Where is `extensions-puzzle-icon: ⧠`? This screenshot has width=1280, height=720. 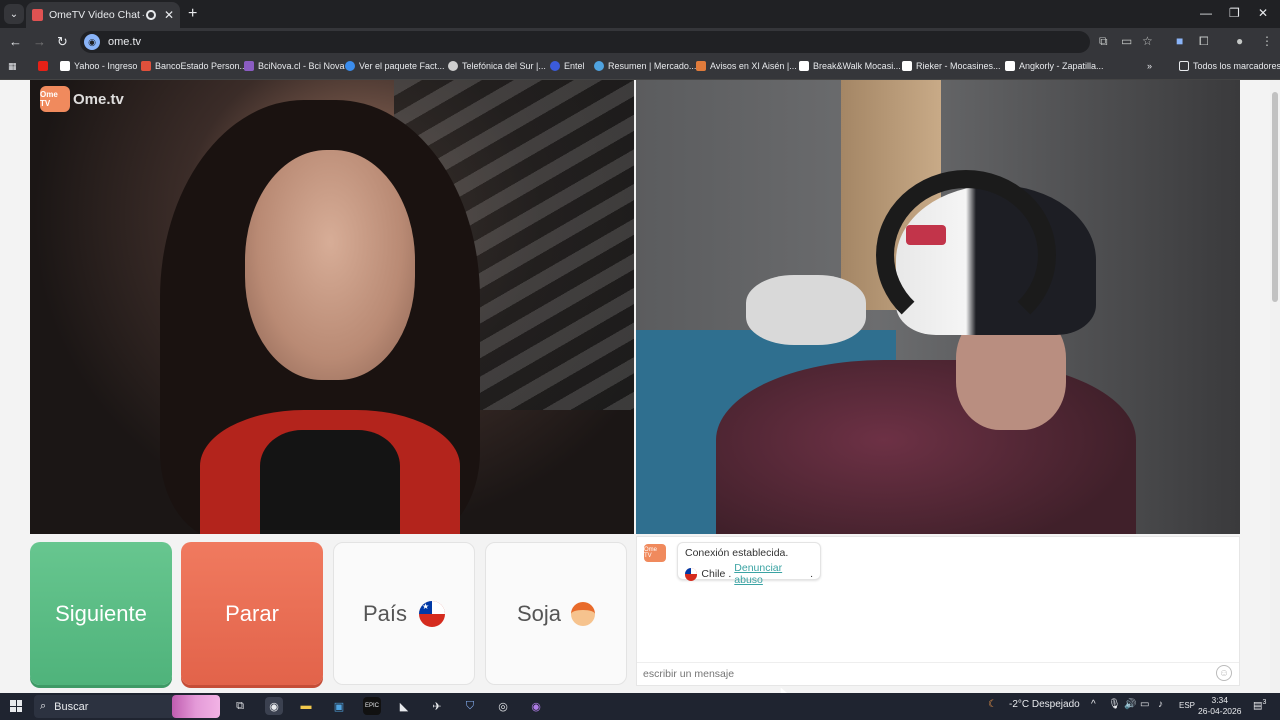
extensions-puzzle-icon: ⧠ is located at coordinates (1204, 41).